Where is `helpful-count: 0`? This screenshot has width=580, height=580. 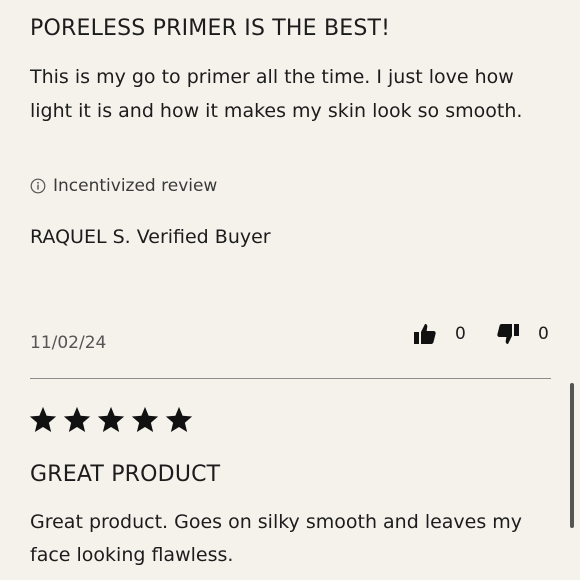
helpful-count: 0 is located at coordinates (460, 334).